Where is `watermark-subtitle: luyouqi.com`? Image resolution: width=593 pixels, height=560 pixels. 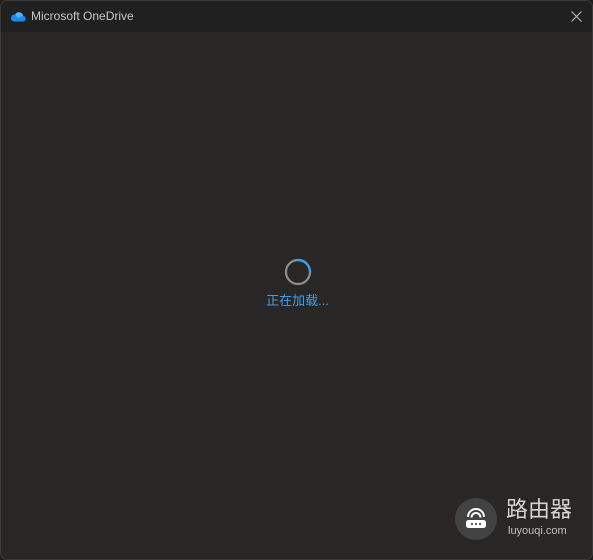
watermark-subtitle: luyouqi.com is located at coordinates (537, 531).